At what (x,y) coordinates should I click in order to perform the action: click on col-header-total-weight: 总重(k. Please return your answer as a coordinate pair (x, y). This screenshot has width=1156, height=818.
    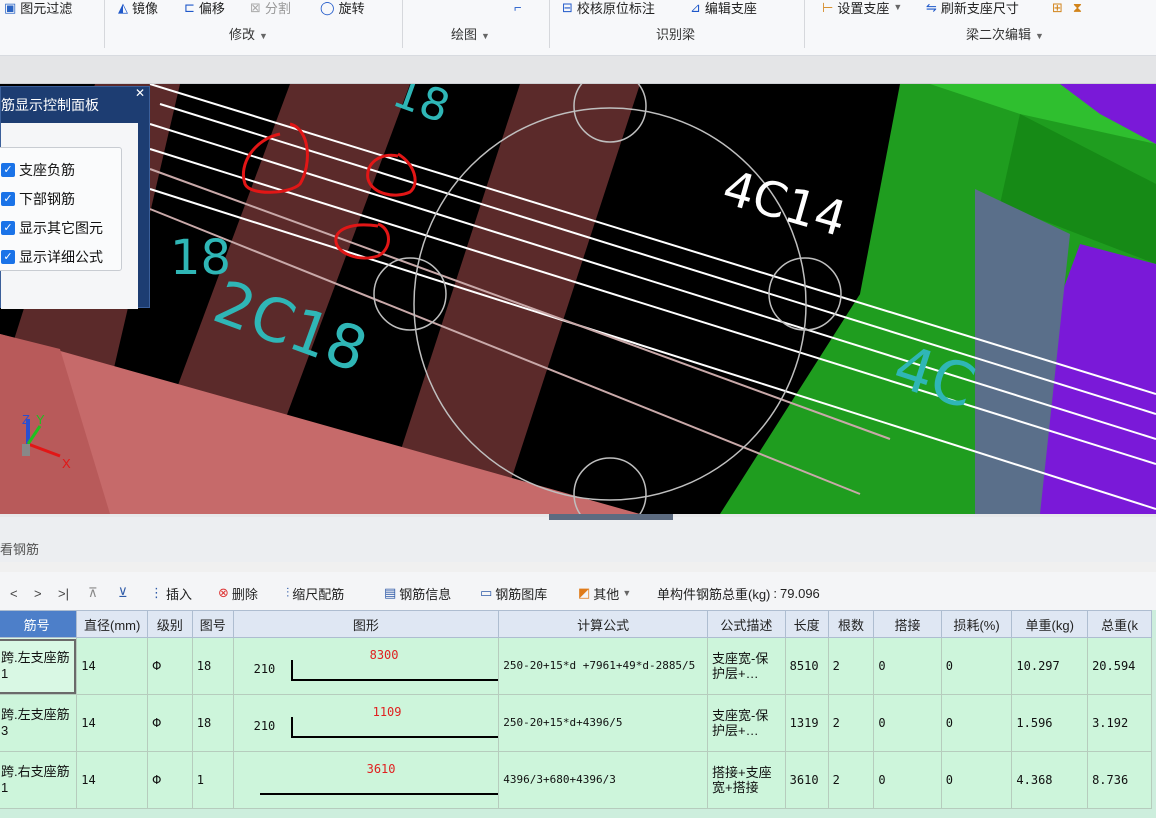
    Looking at the image, I should click on (1119, 624).